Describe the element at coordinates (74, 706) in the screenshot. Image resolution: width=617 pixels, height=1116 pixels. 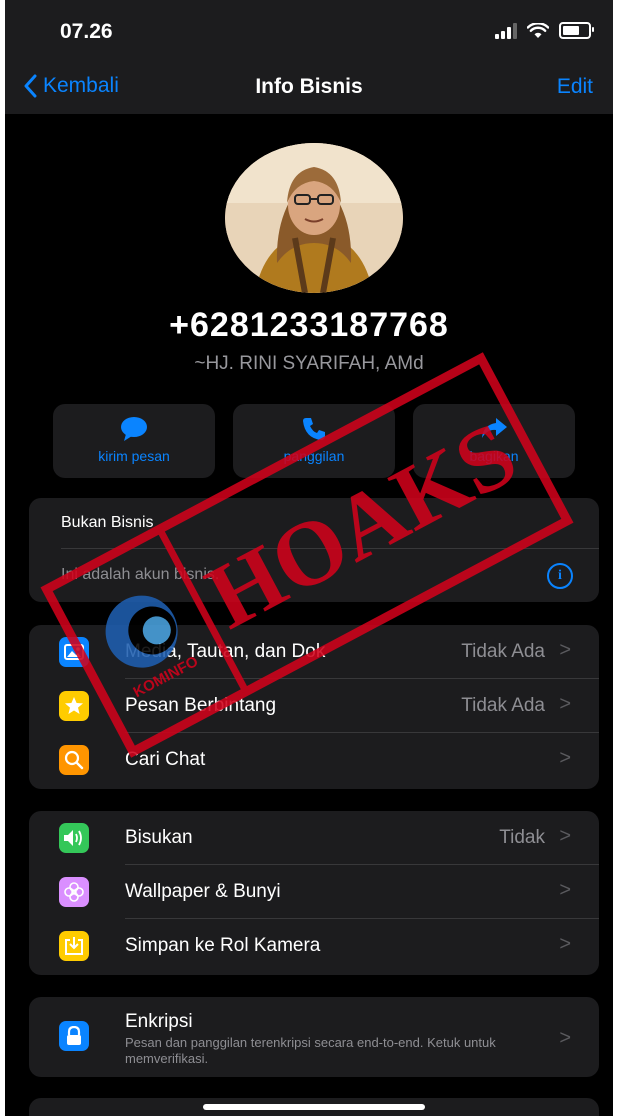
I see `star-icon` at that location.